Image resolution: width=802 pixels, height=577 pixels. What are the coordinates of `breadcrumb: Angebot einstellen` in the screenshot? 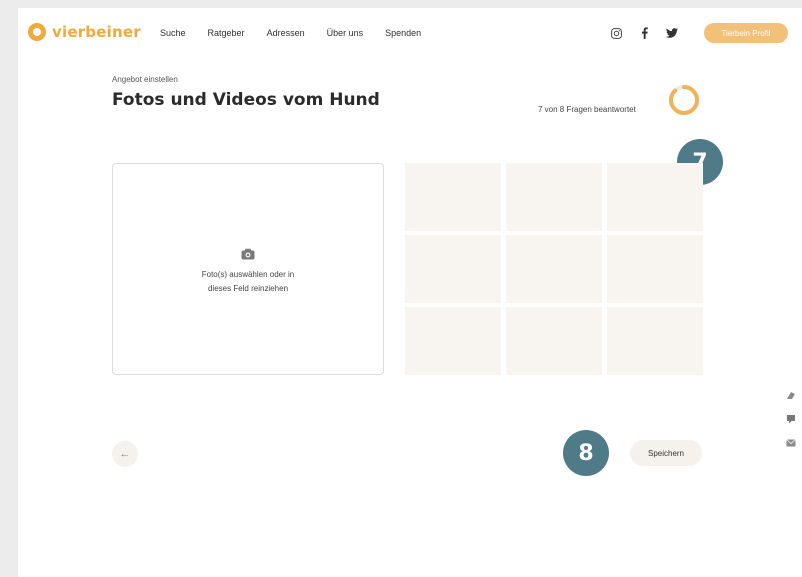 It's located at (145, 79).